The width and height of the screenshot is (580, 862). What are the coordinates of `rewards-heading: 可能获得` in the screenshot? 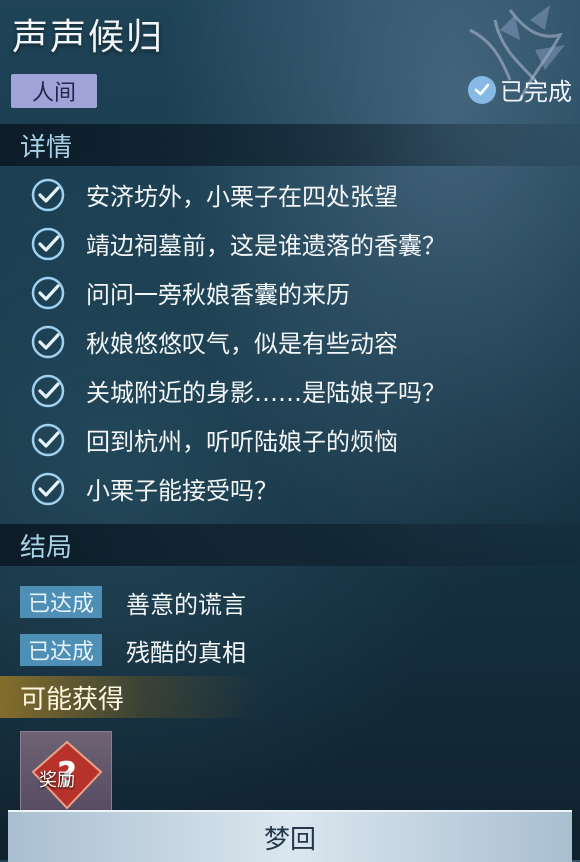 It's located at (72, 699).